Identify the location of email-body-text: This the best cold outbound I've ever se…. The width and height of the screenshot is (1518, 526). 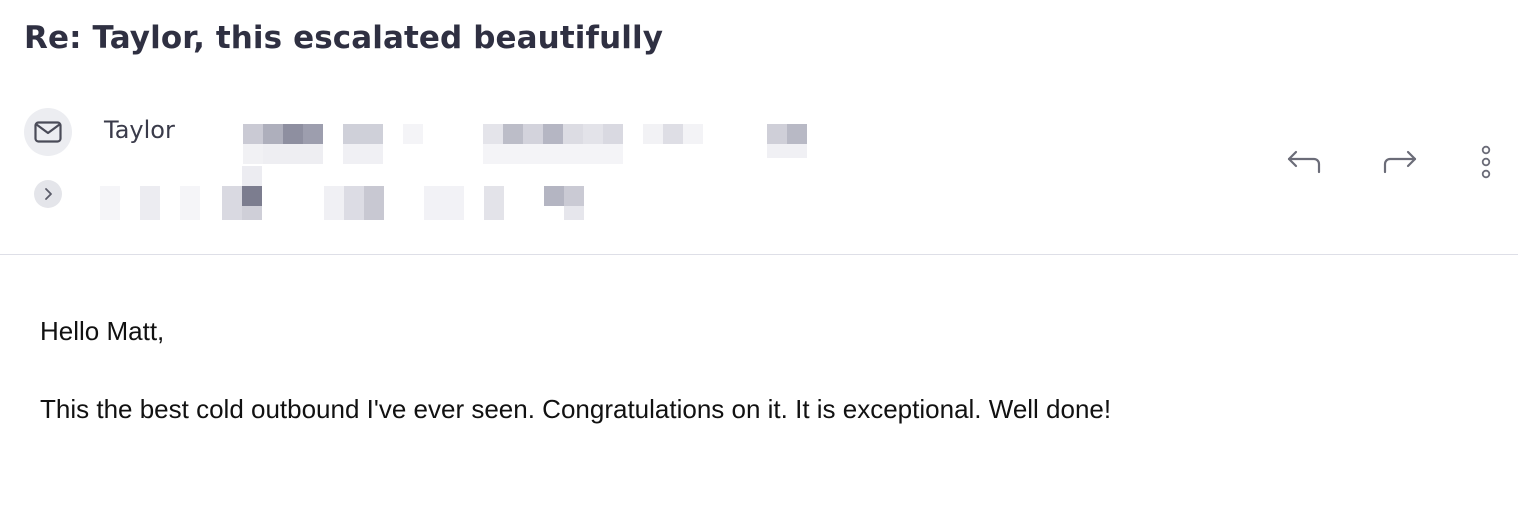
(576, 409).